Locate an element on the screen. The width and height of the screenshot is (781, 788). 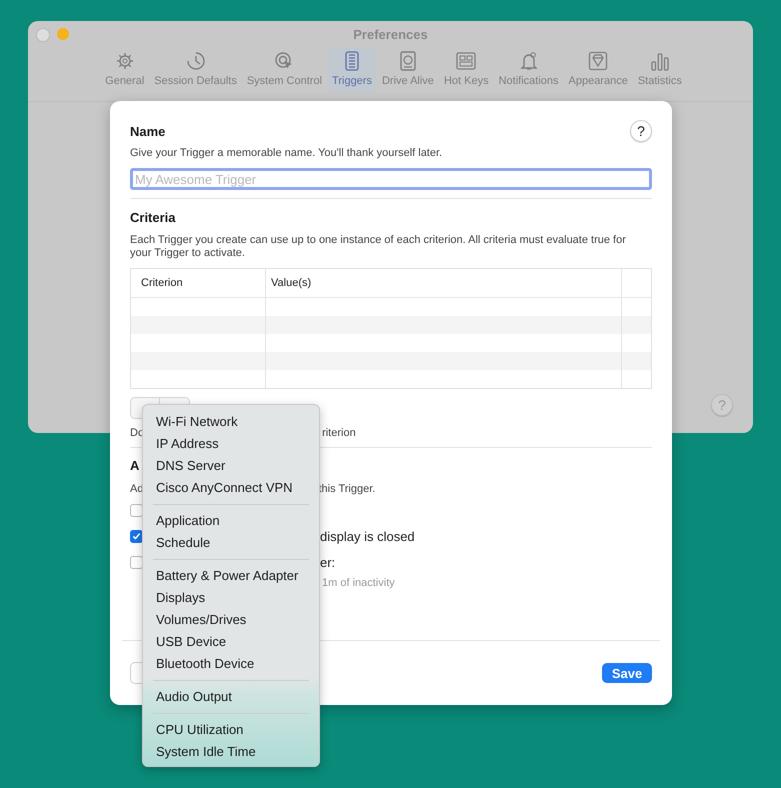
option-label: er: is located at coordinates (328, 562).